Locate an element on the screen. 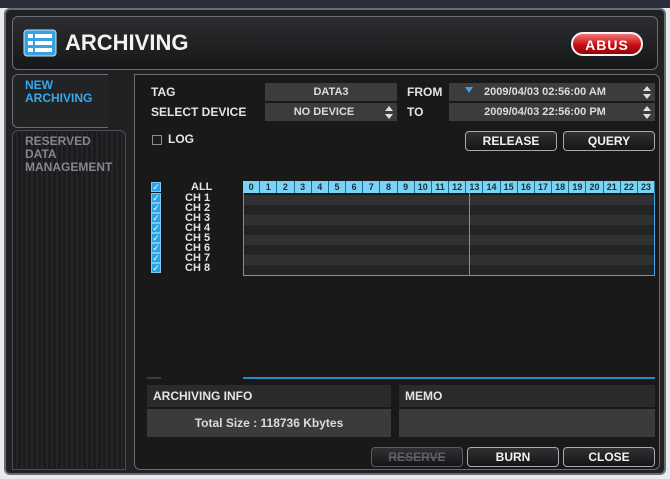  timeline-cursor is located at coordinates (469, 228).